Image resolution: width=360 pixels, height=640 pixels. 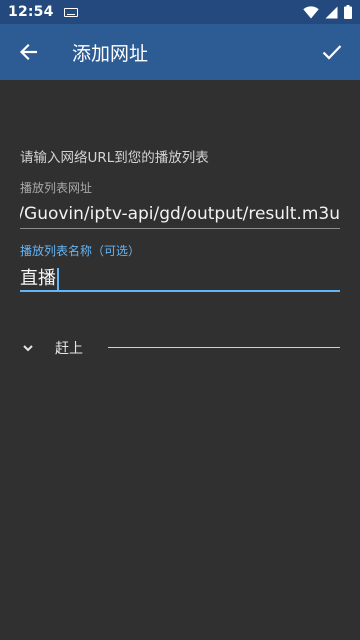 What do you see at coordinates (31, 12) in the screenshot?
I see `status-time: 12:54` at bounding box center [31, 12].